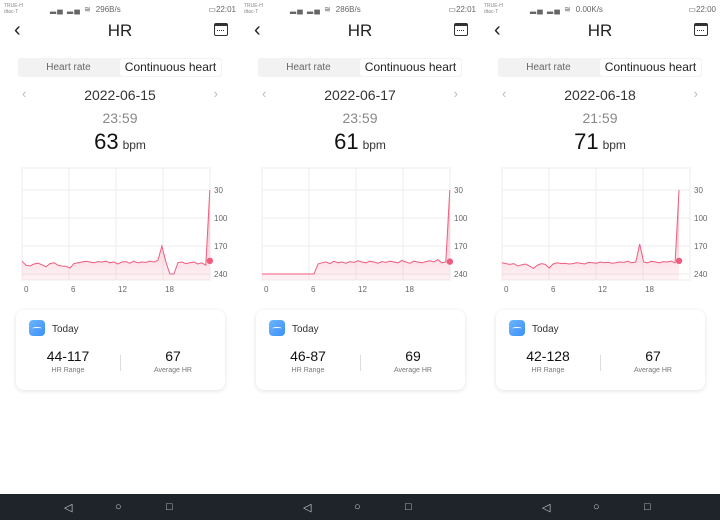 Image resolution: width=720 pixels, height=520 pixels. I want to click on time-label: 23:59, so click(120, 118).